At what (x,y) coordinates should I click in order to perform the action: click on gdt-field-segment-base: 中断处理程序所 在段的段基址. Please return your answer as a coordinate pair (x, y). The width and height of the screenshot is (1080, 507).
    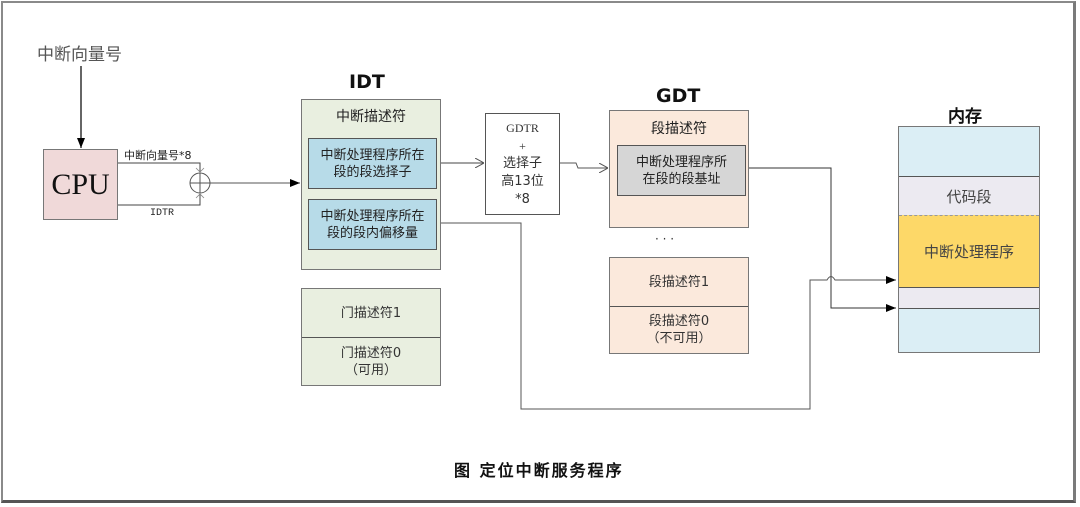
    Looking at the image, I should click on (681, 170).